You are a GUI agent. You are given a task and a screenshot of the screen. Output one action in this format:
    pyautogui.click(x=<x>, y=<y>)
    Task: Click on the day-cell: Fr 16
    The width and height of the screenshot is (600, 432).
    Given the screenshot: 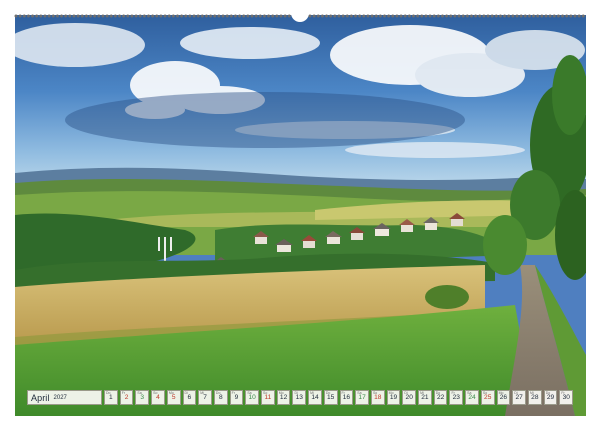 What is the action you would take?
    pyautogui.click(x=346, y=397)
    